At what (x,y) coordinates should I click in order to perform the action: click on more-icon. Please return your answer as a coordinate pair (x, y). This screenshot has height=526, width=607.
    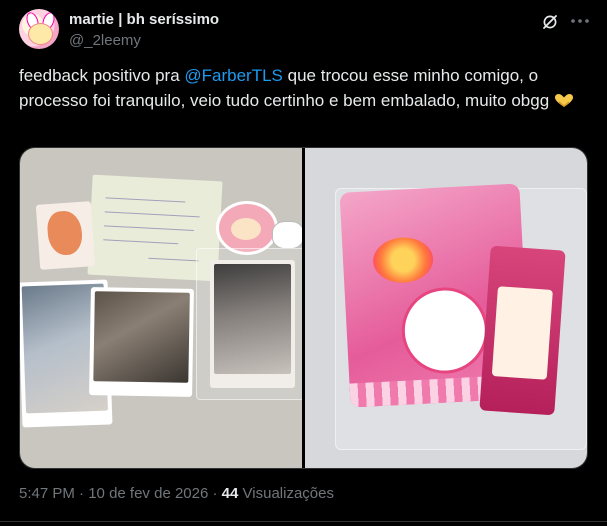
    Looking at the image, I should click on (580, 21).